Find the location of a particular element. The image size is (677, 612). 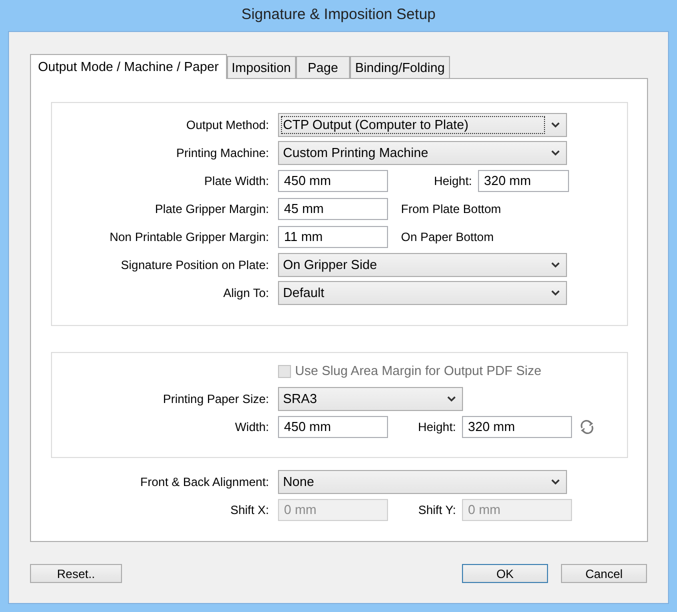

field-label: Signature Position on Plate: is located at coordinates (194, 265).